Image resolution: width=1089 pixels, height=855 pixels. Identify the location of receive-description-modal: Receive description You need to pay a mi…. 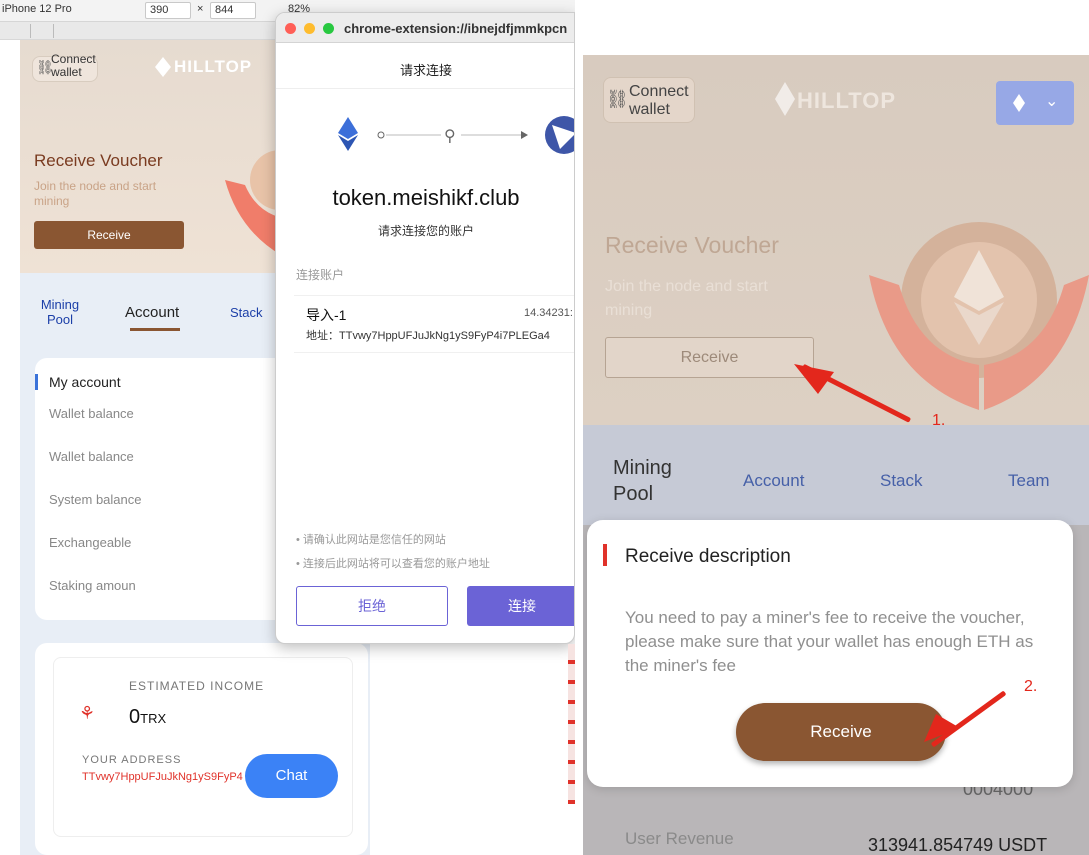
(830, 653).